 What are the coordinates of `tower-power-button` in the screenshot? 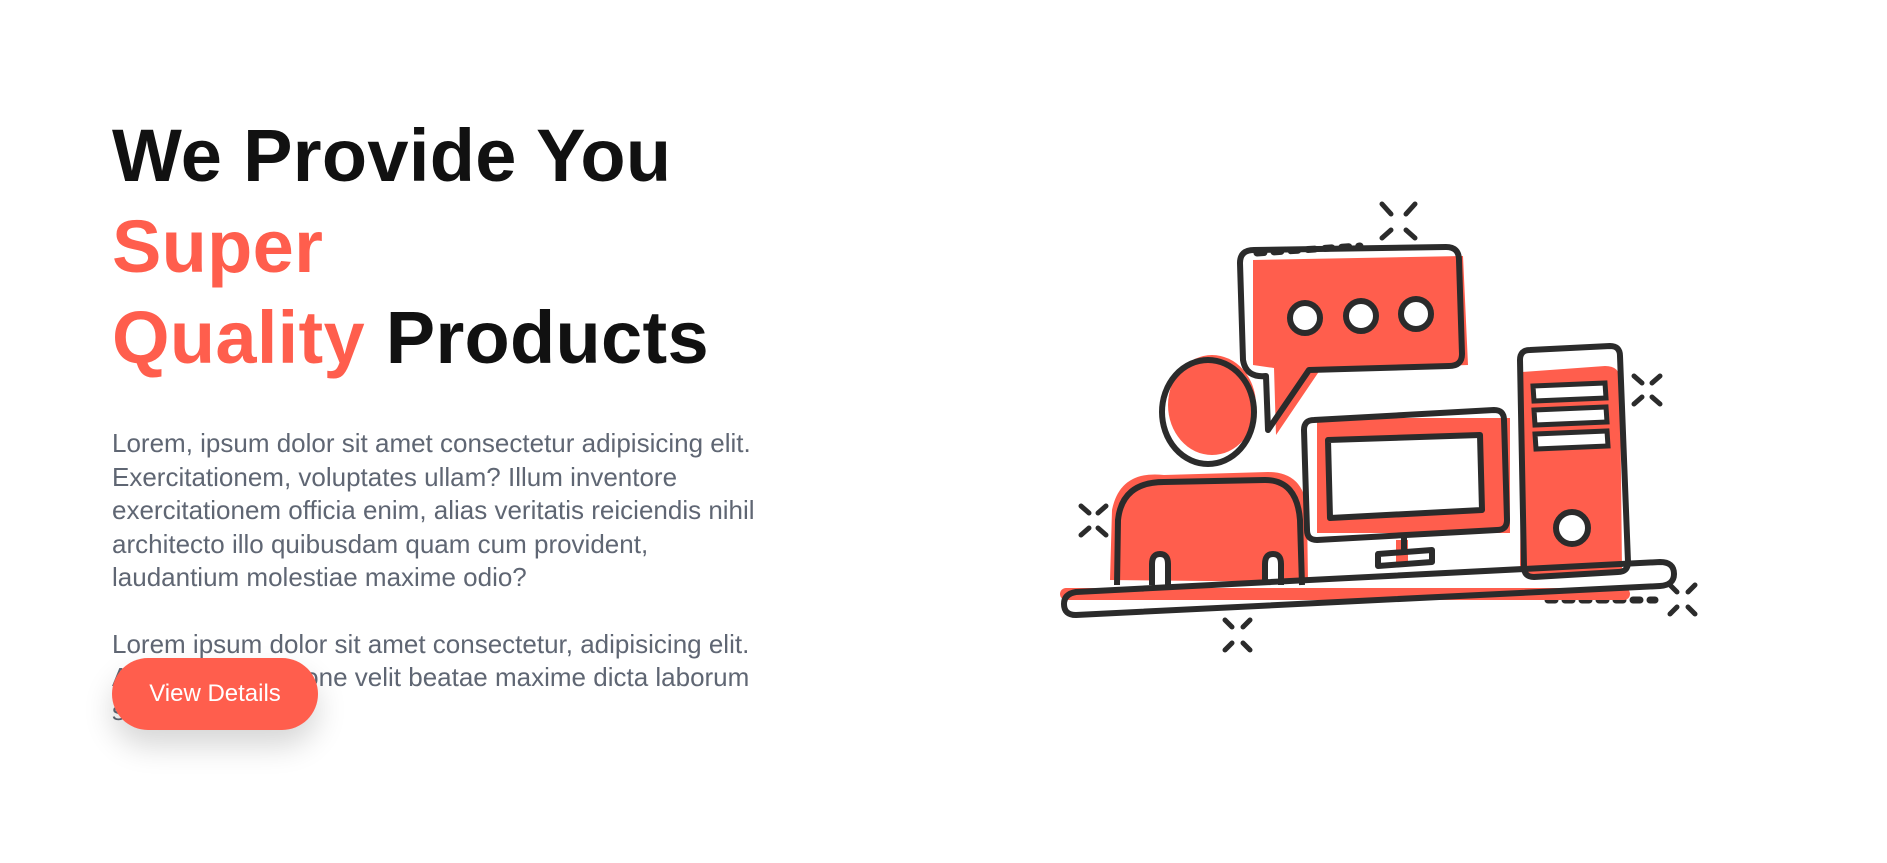 It's located at (1572, 528).